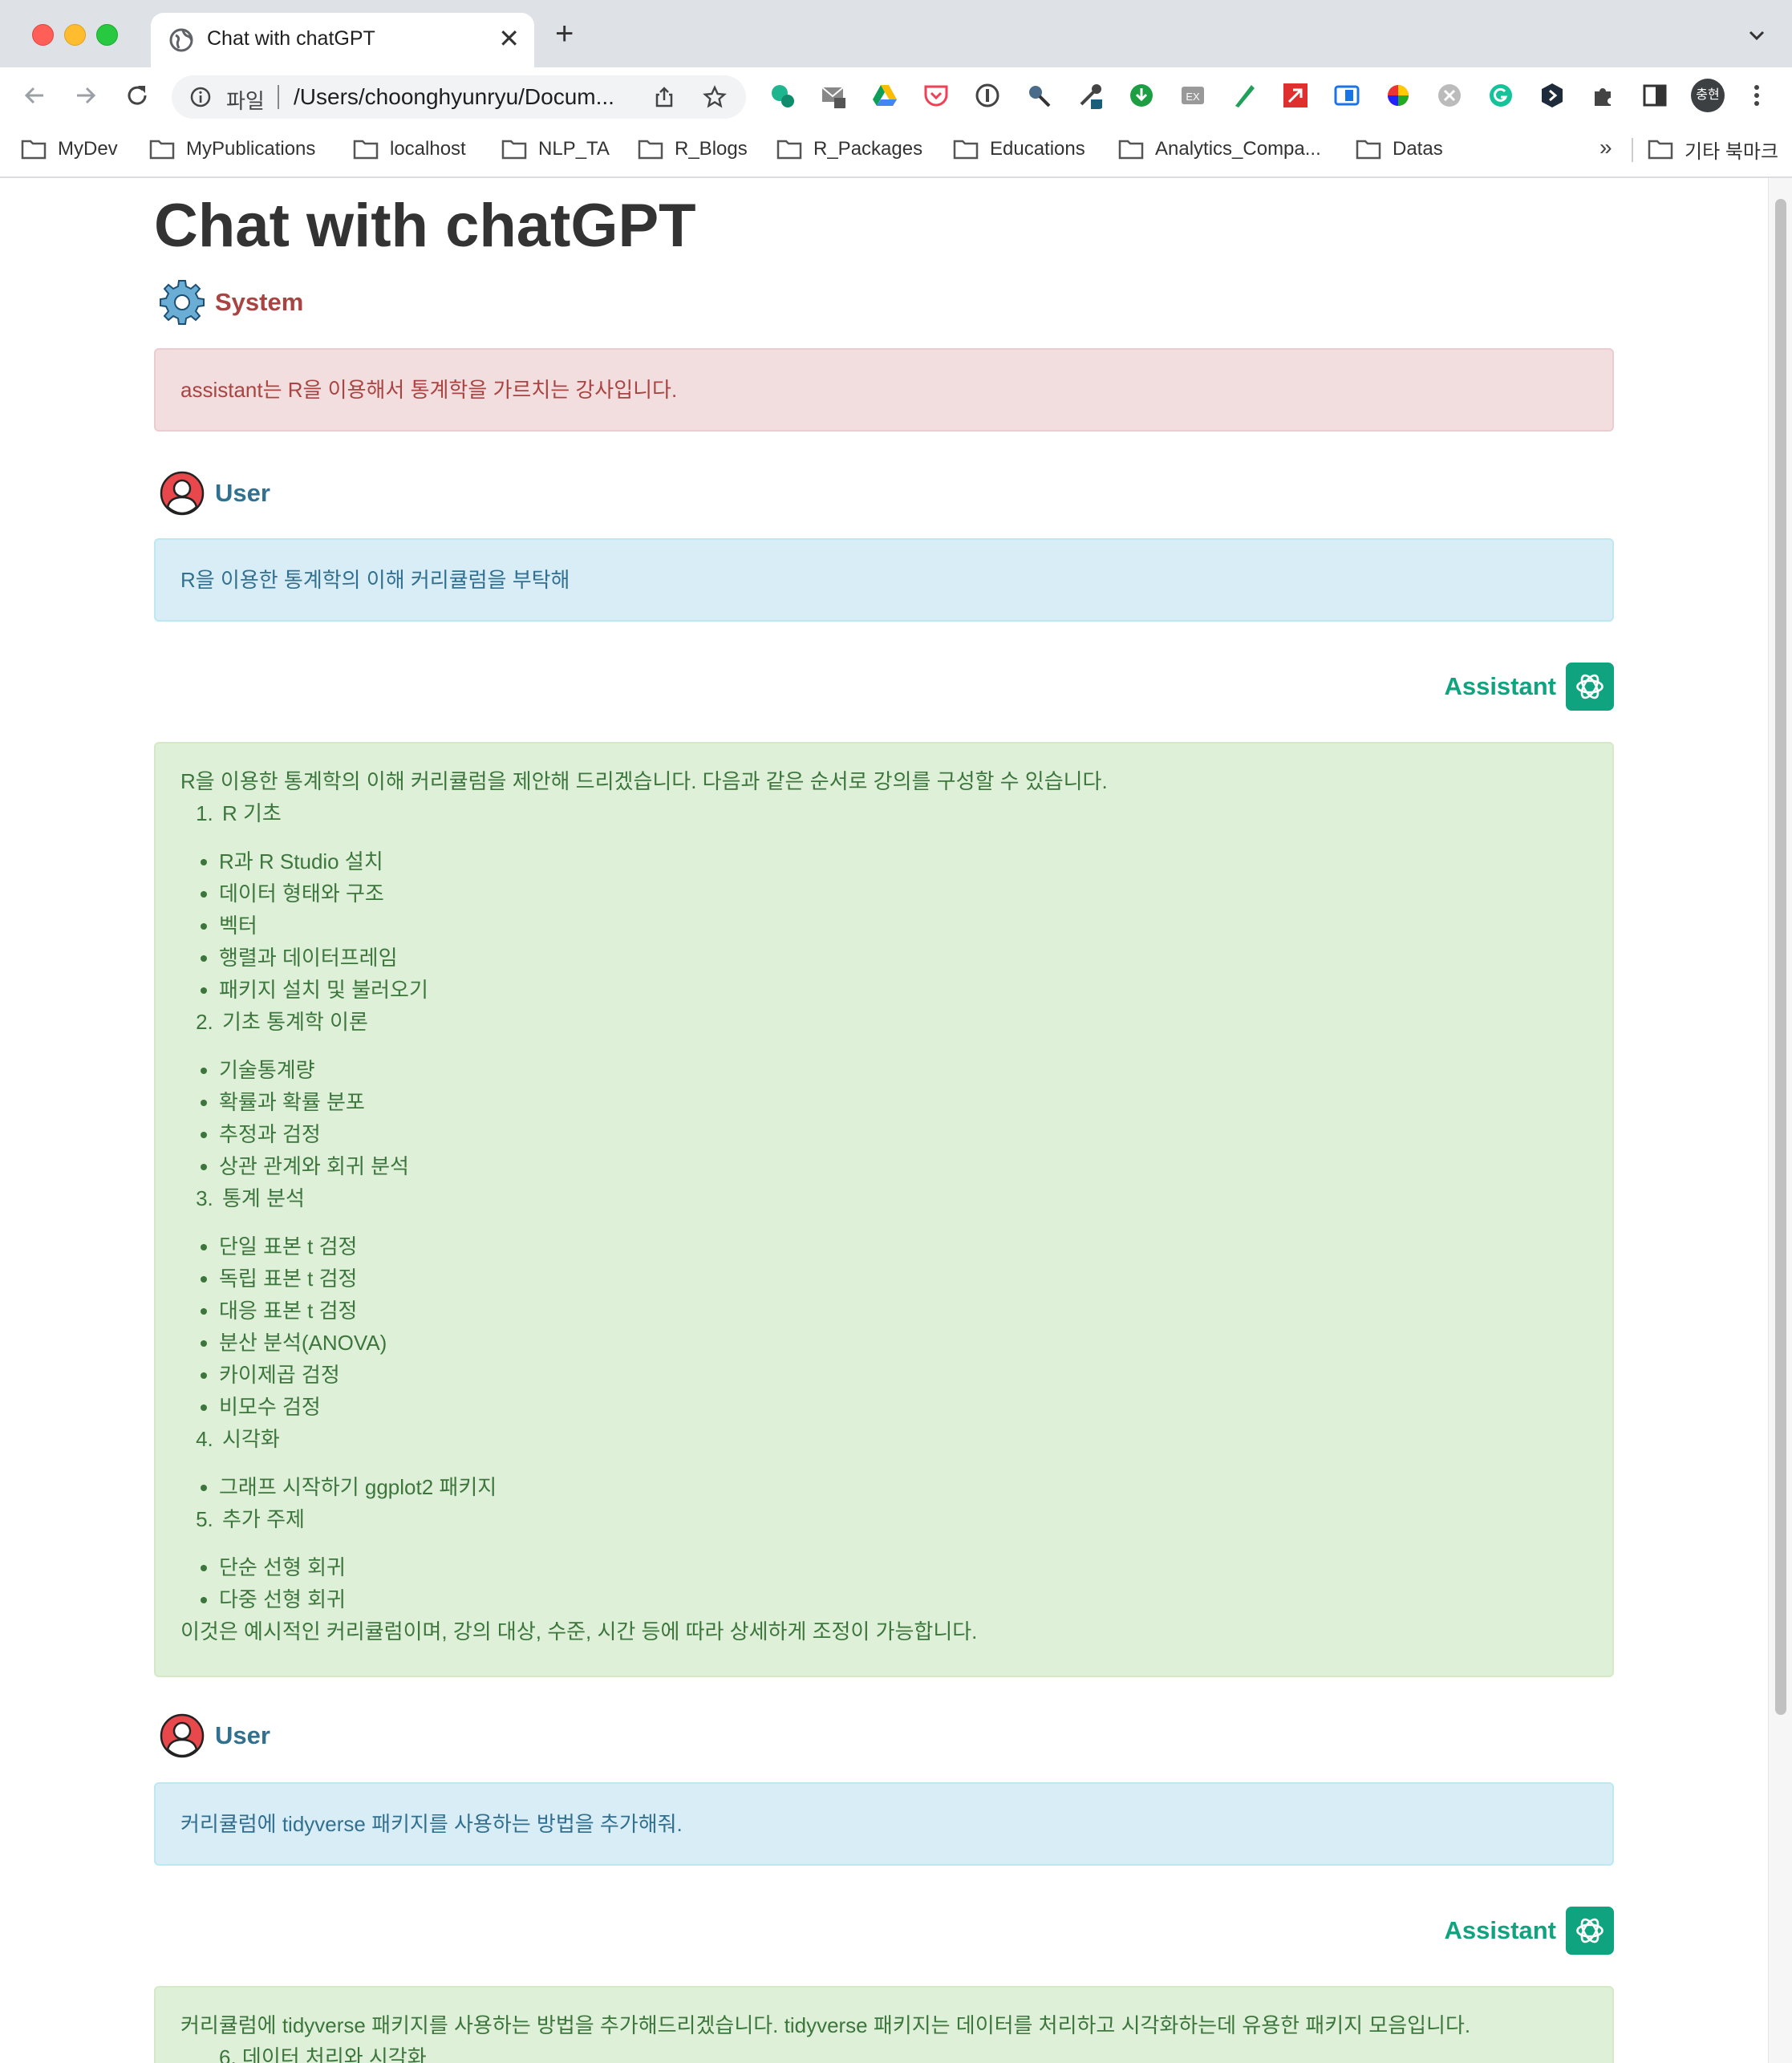 Image resolution: width=1792 pixels, height=2063 pixels. What do you see at coordinates (1244, 96) in the screenshot?
I see `extension-pen-icon` at bounding box center [1244, 96].